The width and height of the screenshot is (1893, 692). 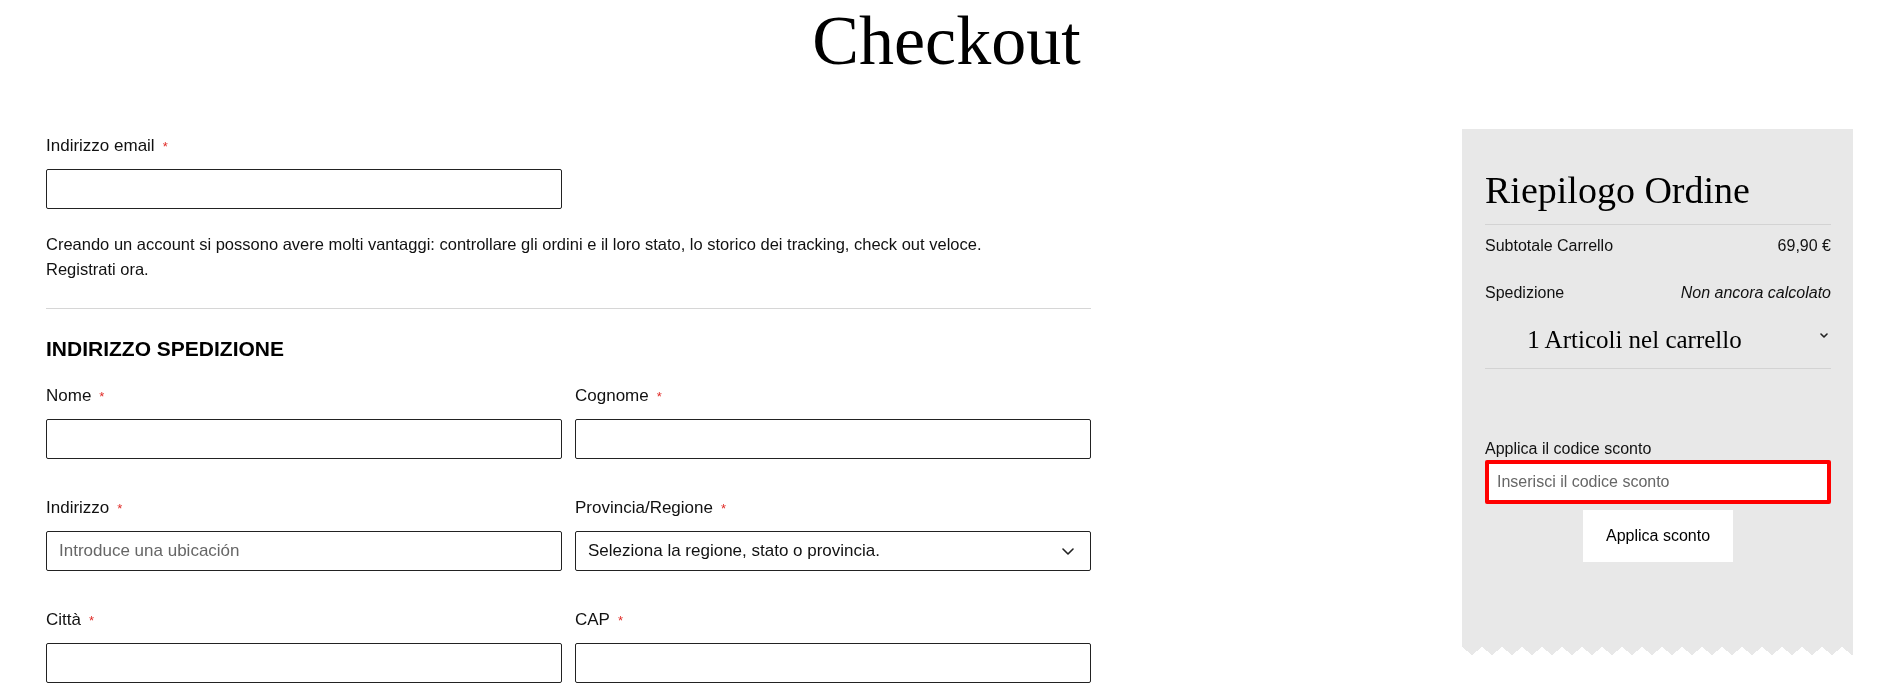 I want to click on page-title: Checkout, so click(x=946, y=41).